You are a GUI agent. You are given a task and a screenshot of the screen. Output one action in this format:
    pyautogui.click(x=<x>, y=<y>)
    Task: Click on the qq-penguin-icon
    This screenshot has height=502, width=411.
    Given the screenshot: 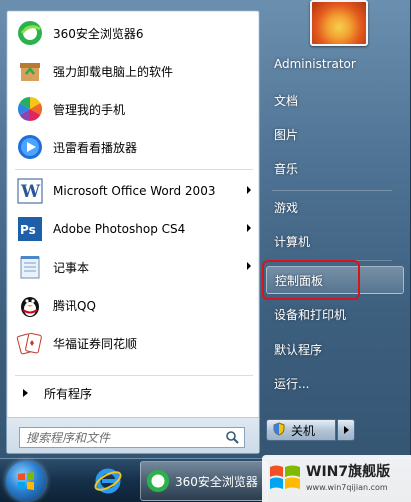 What is the action you would take?
    pyautogui.click(x=30, y=305)
    